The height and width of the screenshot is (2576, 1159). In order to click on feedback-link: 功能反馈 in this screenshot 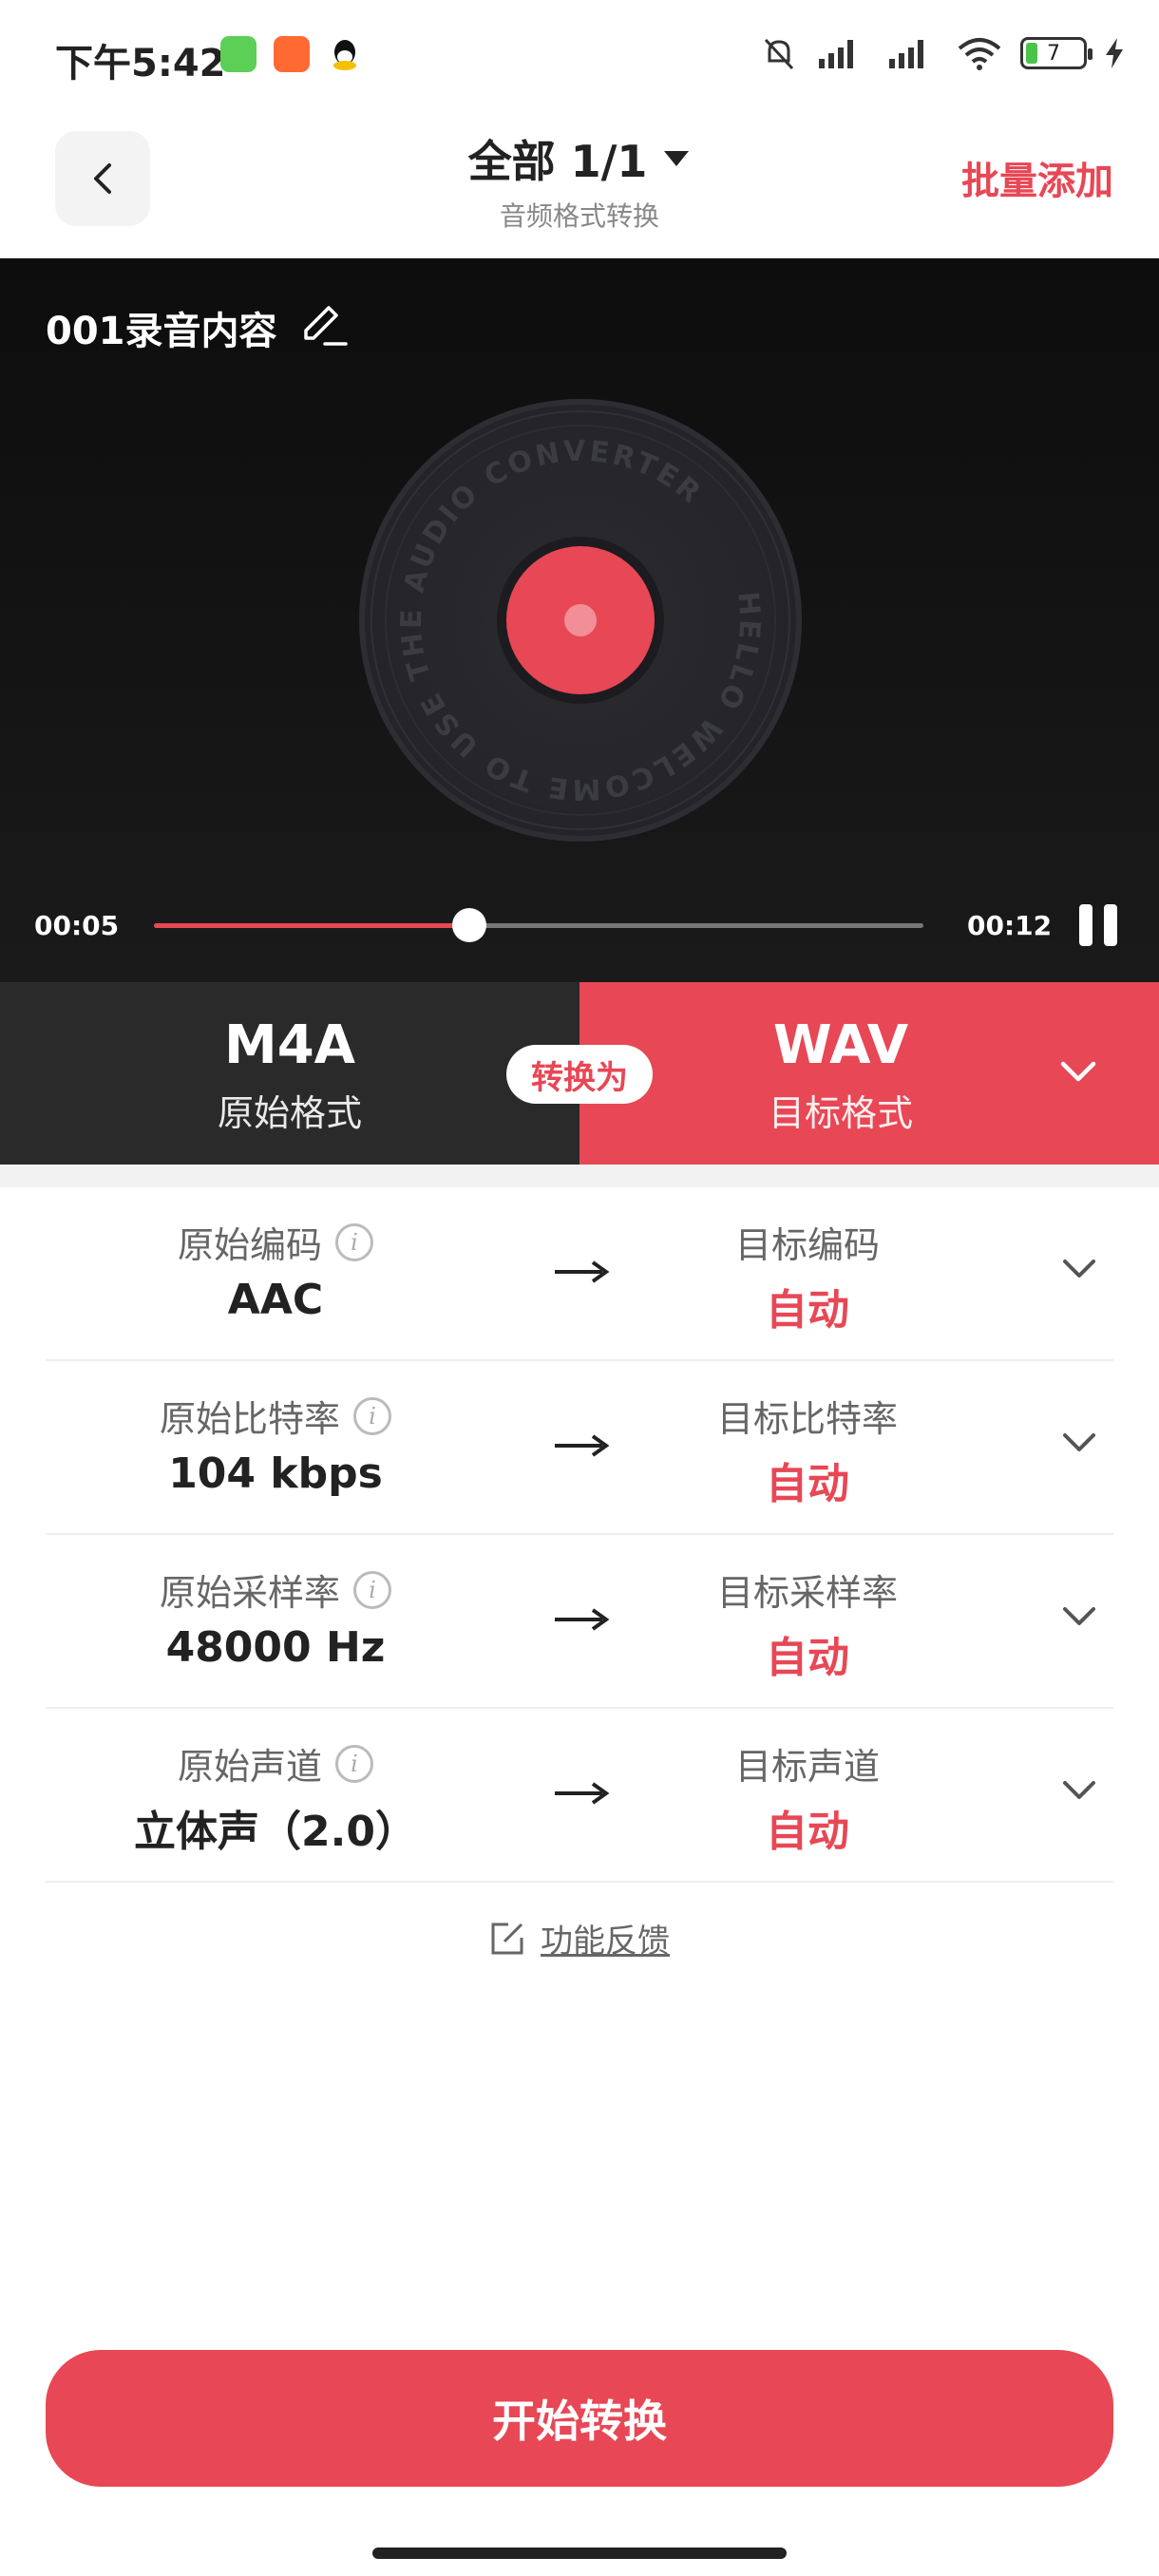, I will do `click(579, 1938)`.